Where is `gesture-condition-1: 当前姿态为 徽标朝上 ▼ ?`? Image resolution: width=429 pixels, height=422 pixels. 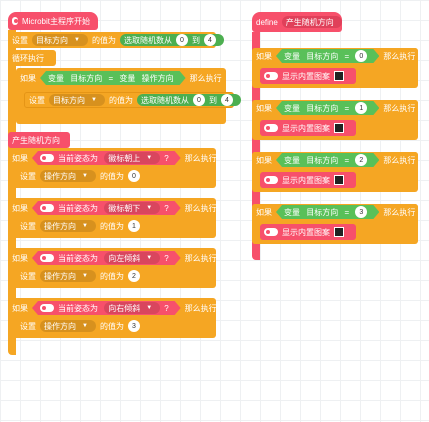
gesture-condition-1: 当前姿态为 徽标朝上 ▼ ? is located at coordinates (106, 158).